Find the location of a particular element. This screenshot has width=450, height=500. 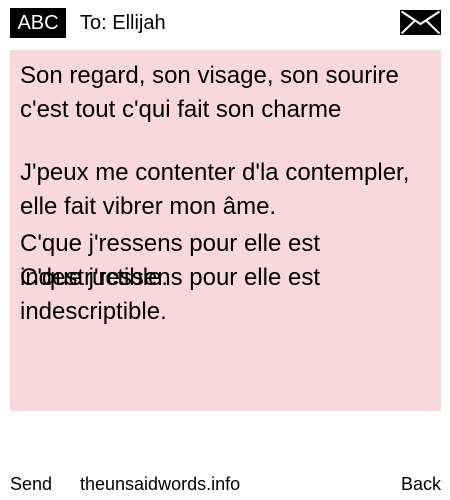

website-label: theunsaidwords.info is located at coordinates (160, 484).